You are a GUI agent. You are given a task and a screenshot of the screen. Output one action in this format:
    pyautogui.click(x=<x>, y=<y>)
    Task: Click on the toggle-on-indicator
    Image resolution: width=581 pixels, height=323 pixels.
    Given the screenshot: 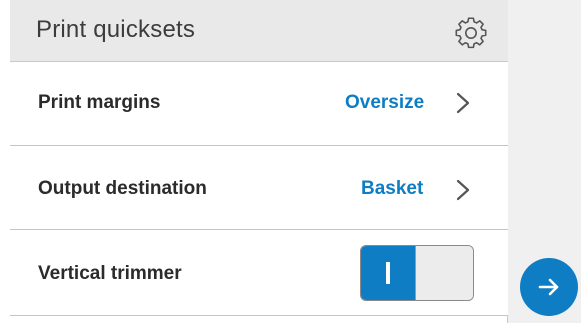 What is the action you would take?
    pyautogui.click(x=388, y=273)
    